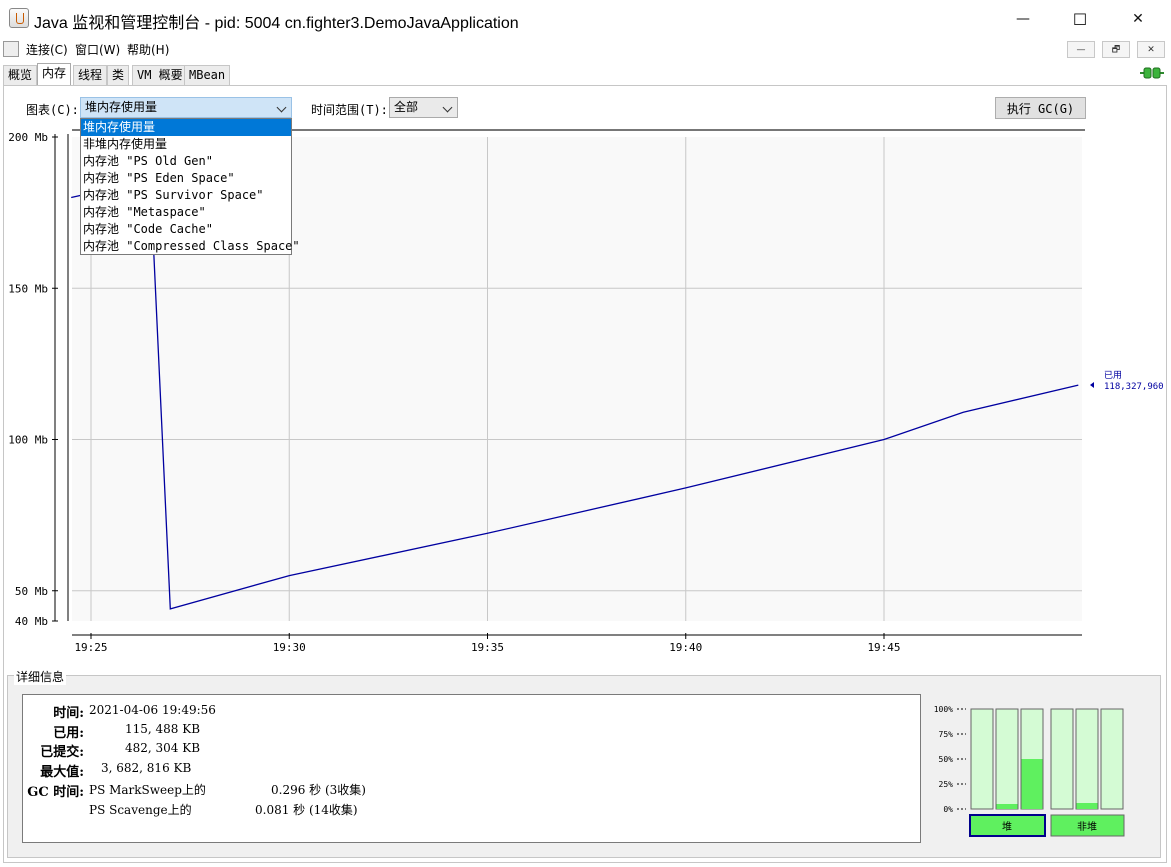 This screenshot has height=867, width=1171. I want to click on detail-value-used: 115, 488 KB, so click(163, 729).